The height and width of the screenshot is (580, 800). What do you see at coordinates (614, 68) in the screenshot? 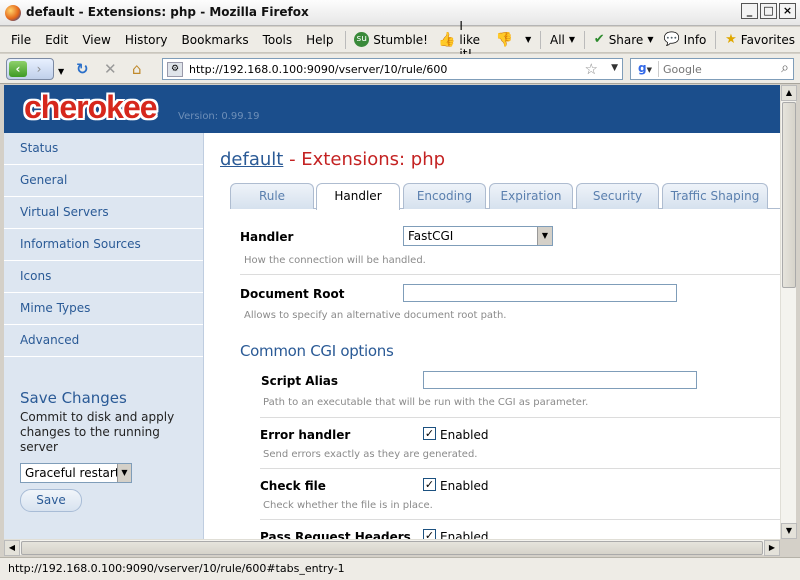
I see `url-dropdown-icon: ▼` at bounding box center [614, 68].